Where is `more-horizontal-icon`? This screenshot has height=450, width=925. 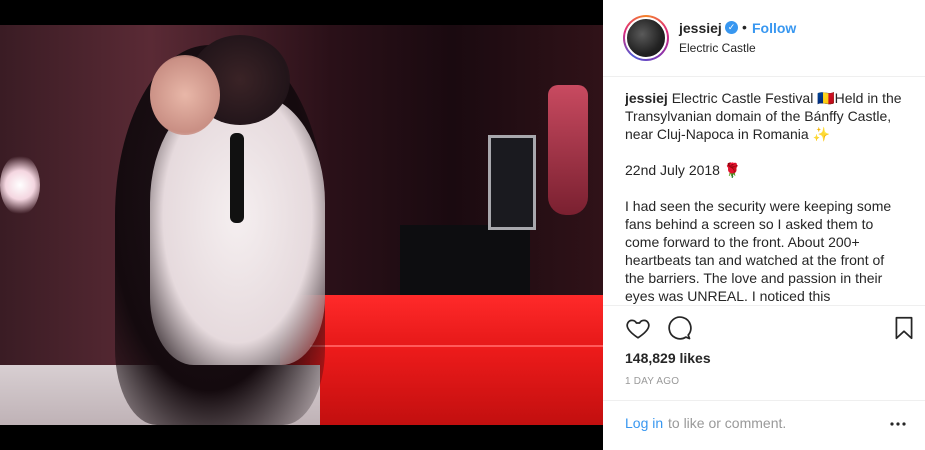 more-horizontal-icon is located at coordinates (898, 424).